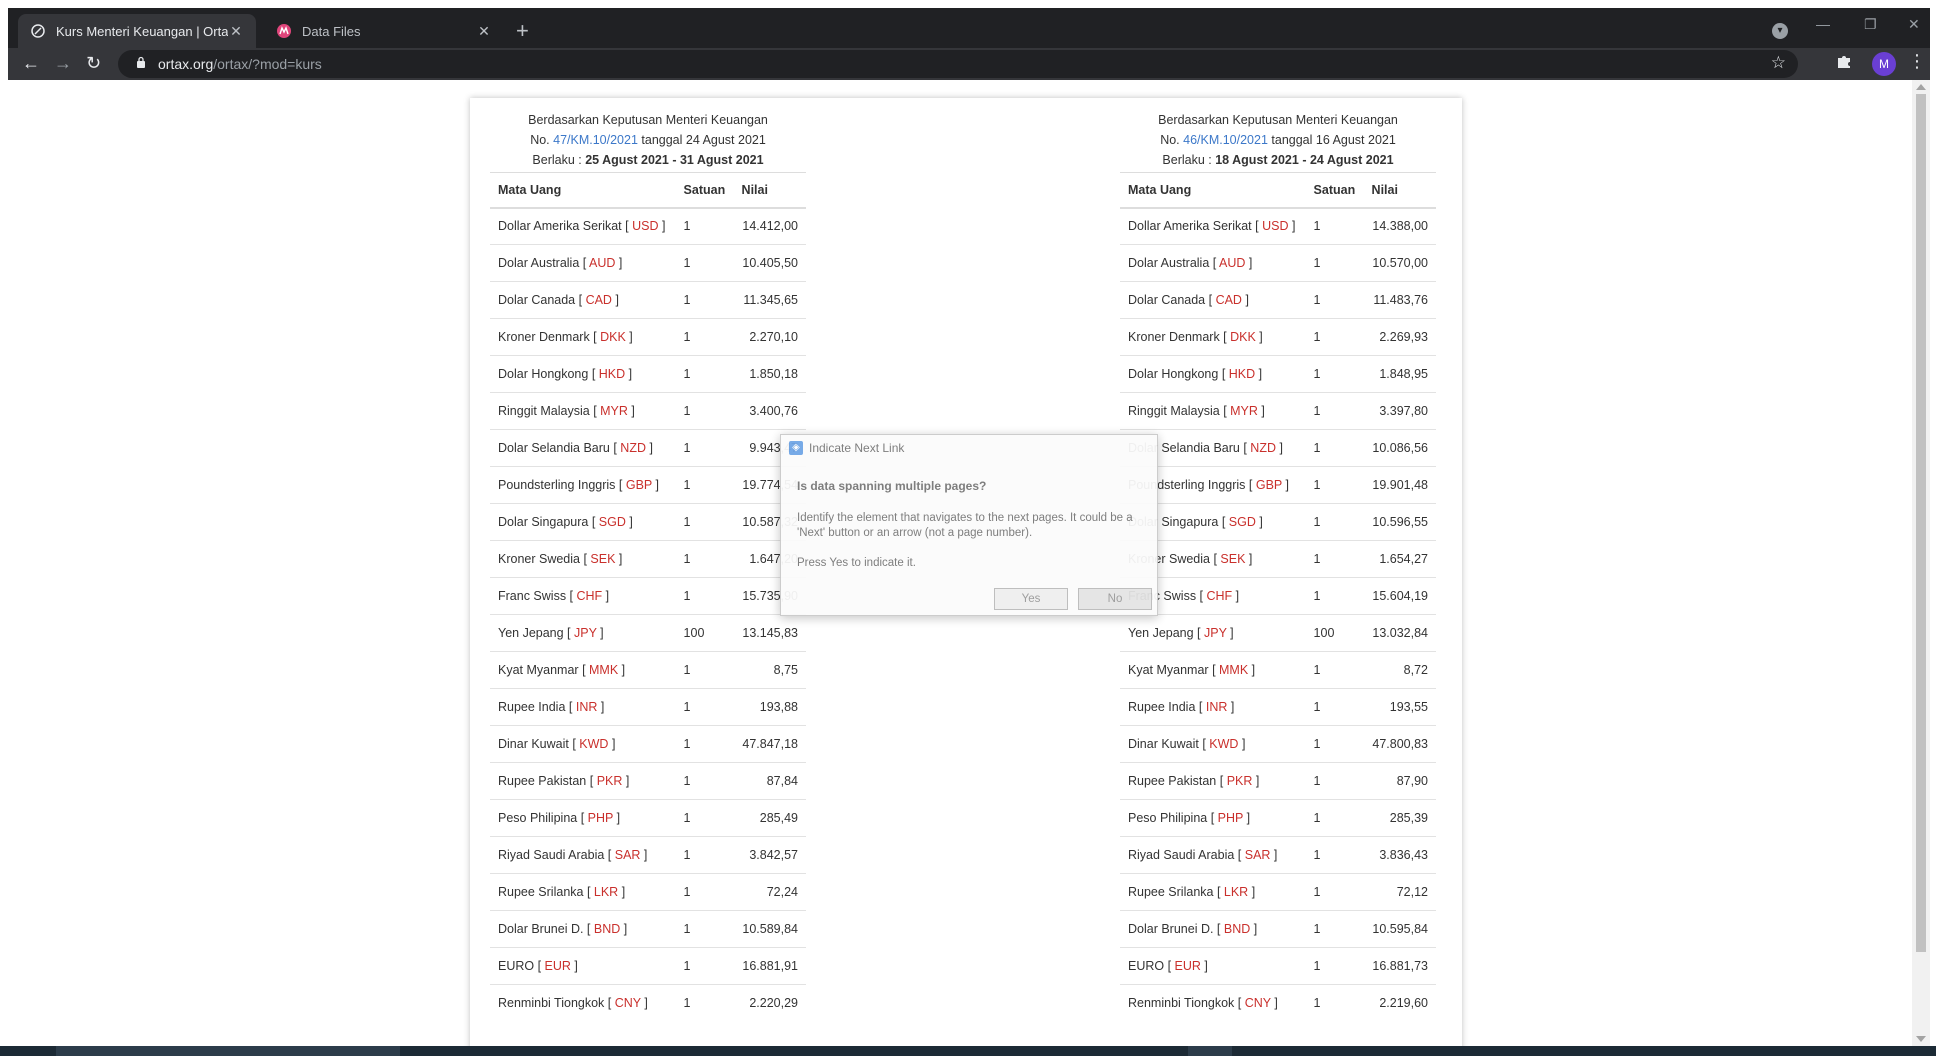  Describe the element at coordinates (769, 818) in the screenshot. I see `value-cell: 285,49` at that location.